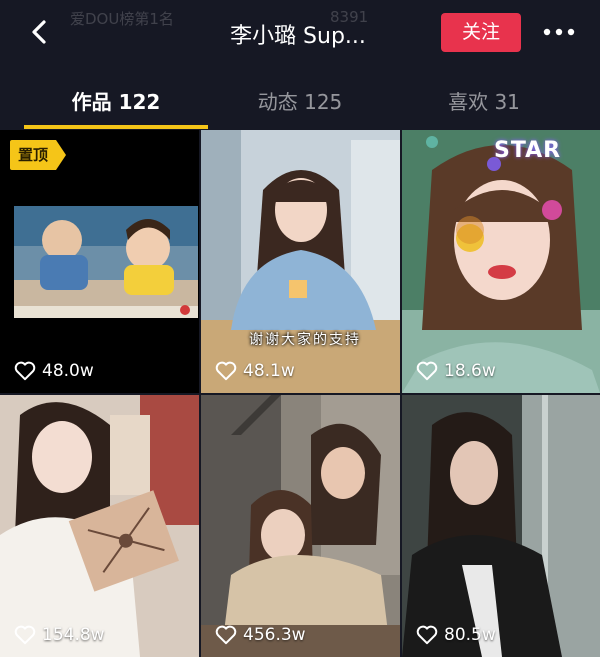  I want to click on active-tab-indicator, so click(116, 127).